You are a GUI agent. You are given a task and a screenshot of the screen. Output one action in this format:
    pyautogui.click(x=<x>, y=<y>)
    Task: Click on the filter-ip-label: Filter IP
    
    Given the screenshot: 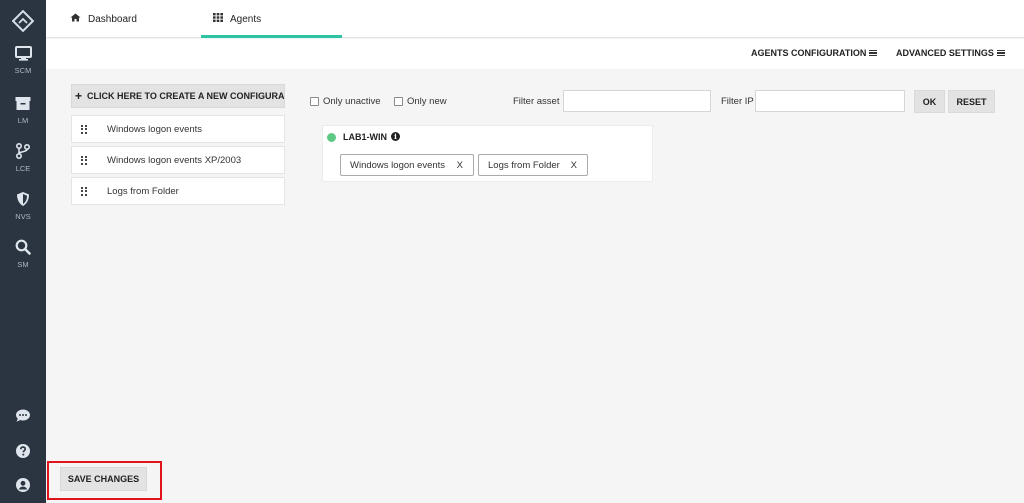 What is the action you would take?
    pyautogui.click(x=737, y=101)
    